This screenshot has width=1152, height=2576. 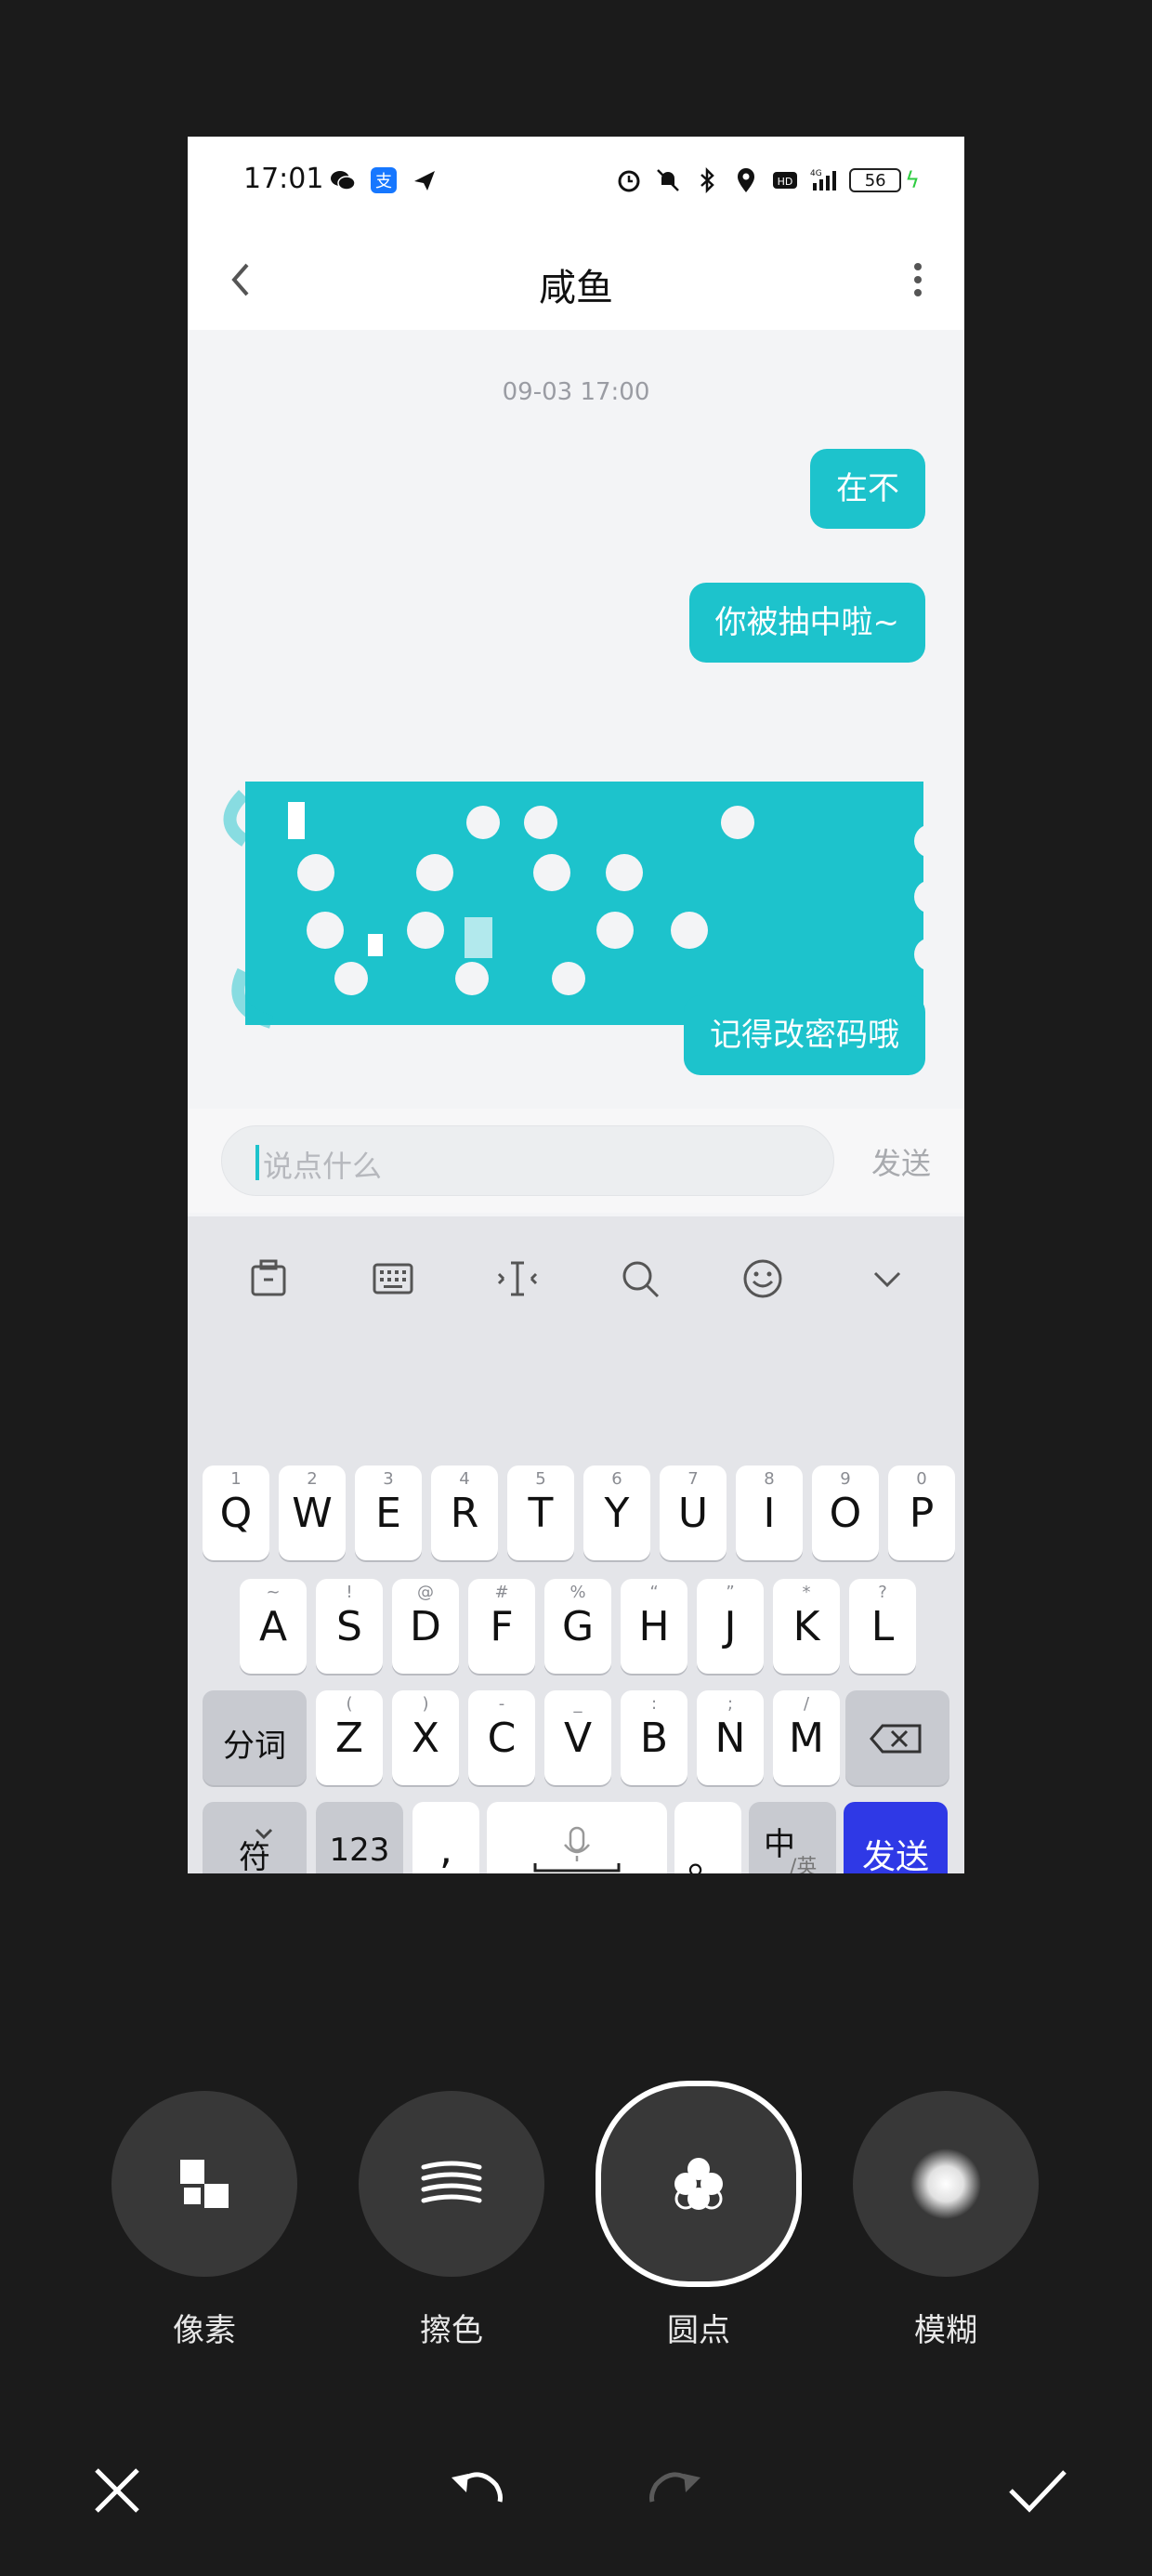 I want to click on notification-icons: 支, so click(x=384, y=180).